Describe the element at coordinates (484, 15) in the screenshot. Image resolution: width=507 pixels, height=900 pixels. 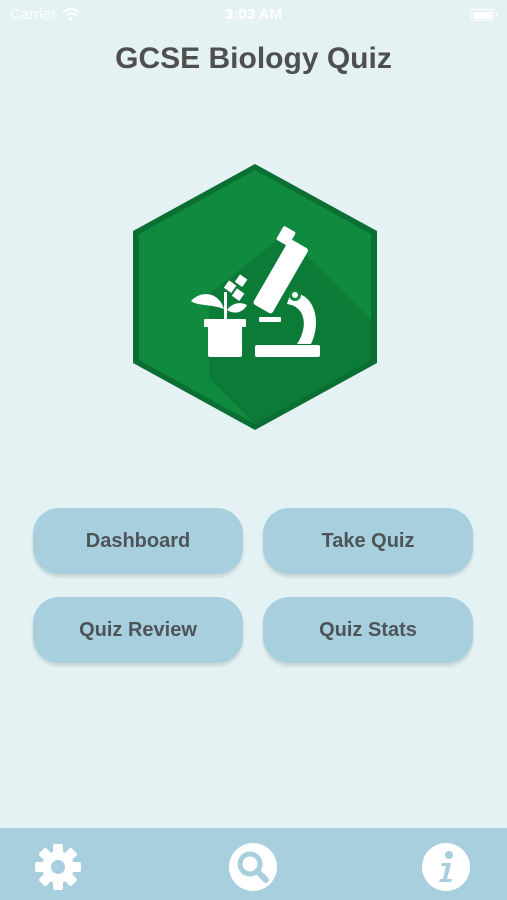
I see `battery-icon` at that location.